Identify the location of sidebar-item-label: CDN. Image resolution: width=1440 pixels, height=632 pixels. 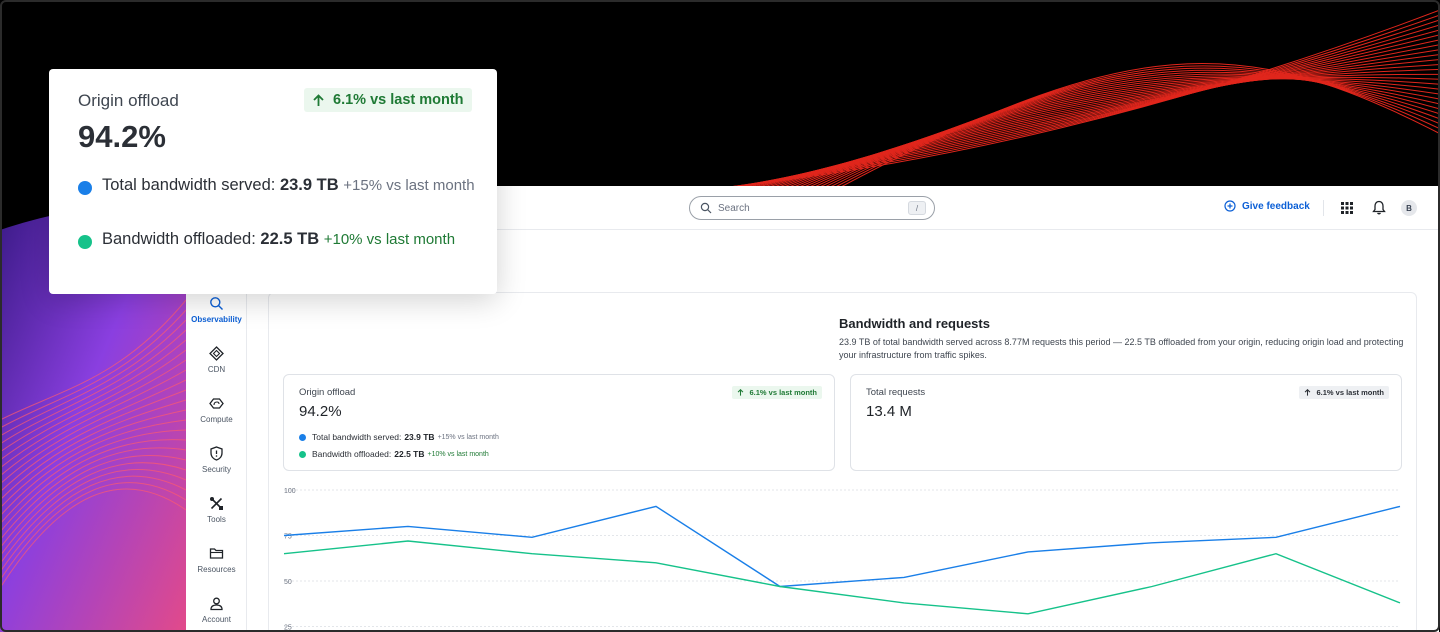
(216, 369).